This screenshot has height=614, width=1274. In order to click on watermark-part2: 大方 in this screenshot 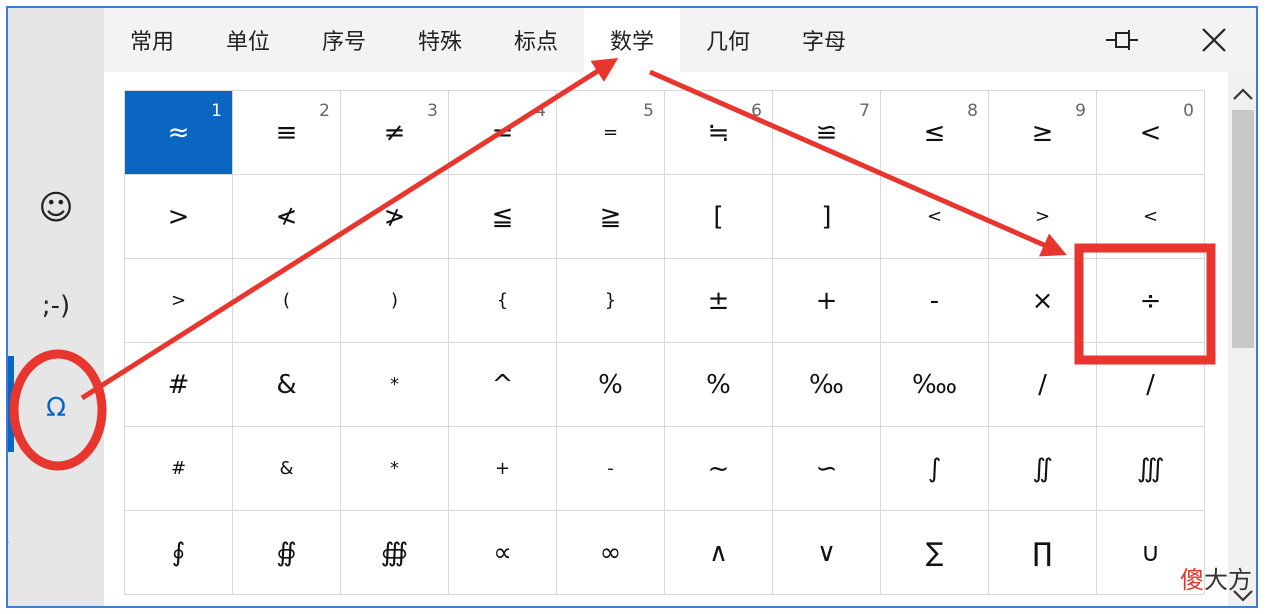, I will do `click(1228, 580)`.